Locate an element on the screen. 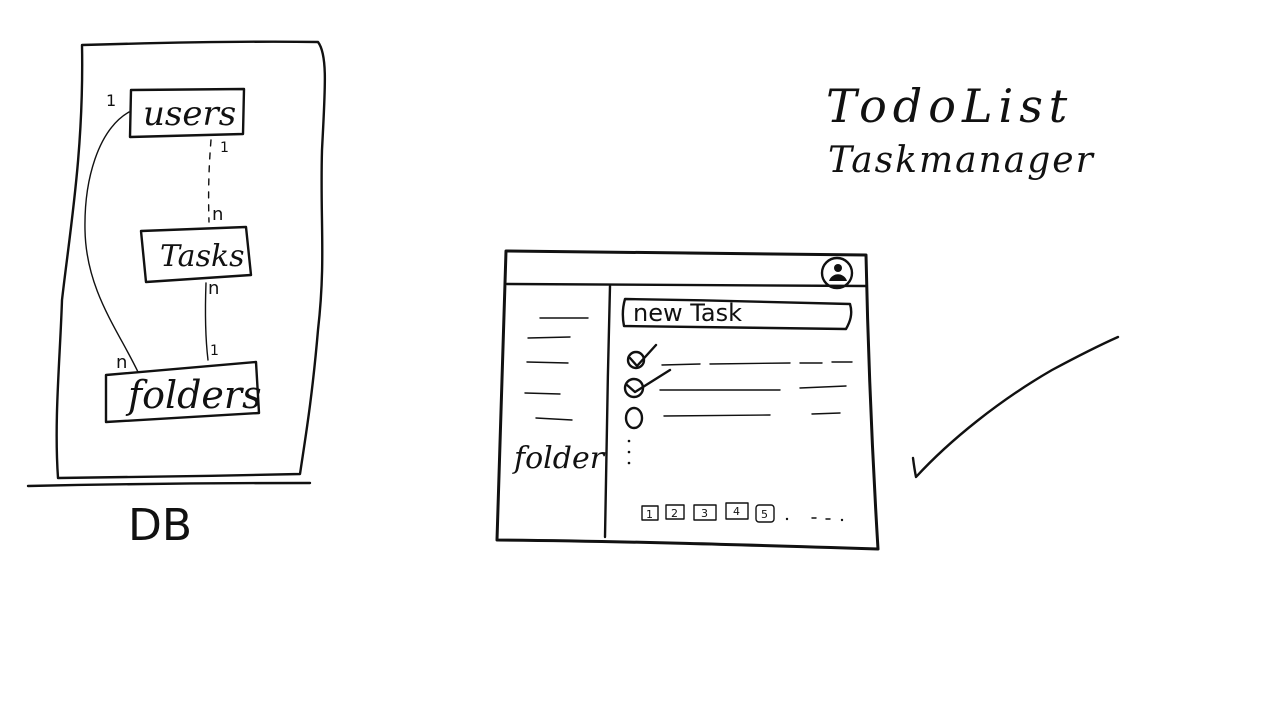  relation-users-folders-to: n is located at coordinates (121, 362).